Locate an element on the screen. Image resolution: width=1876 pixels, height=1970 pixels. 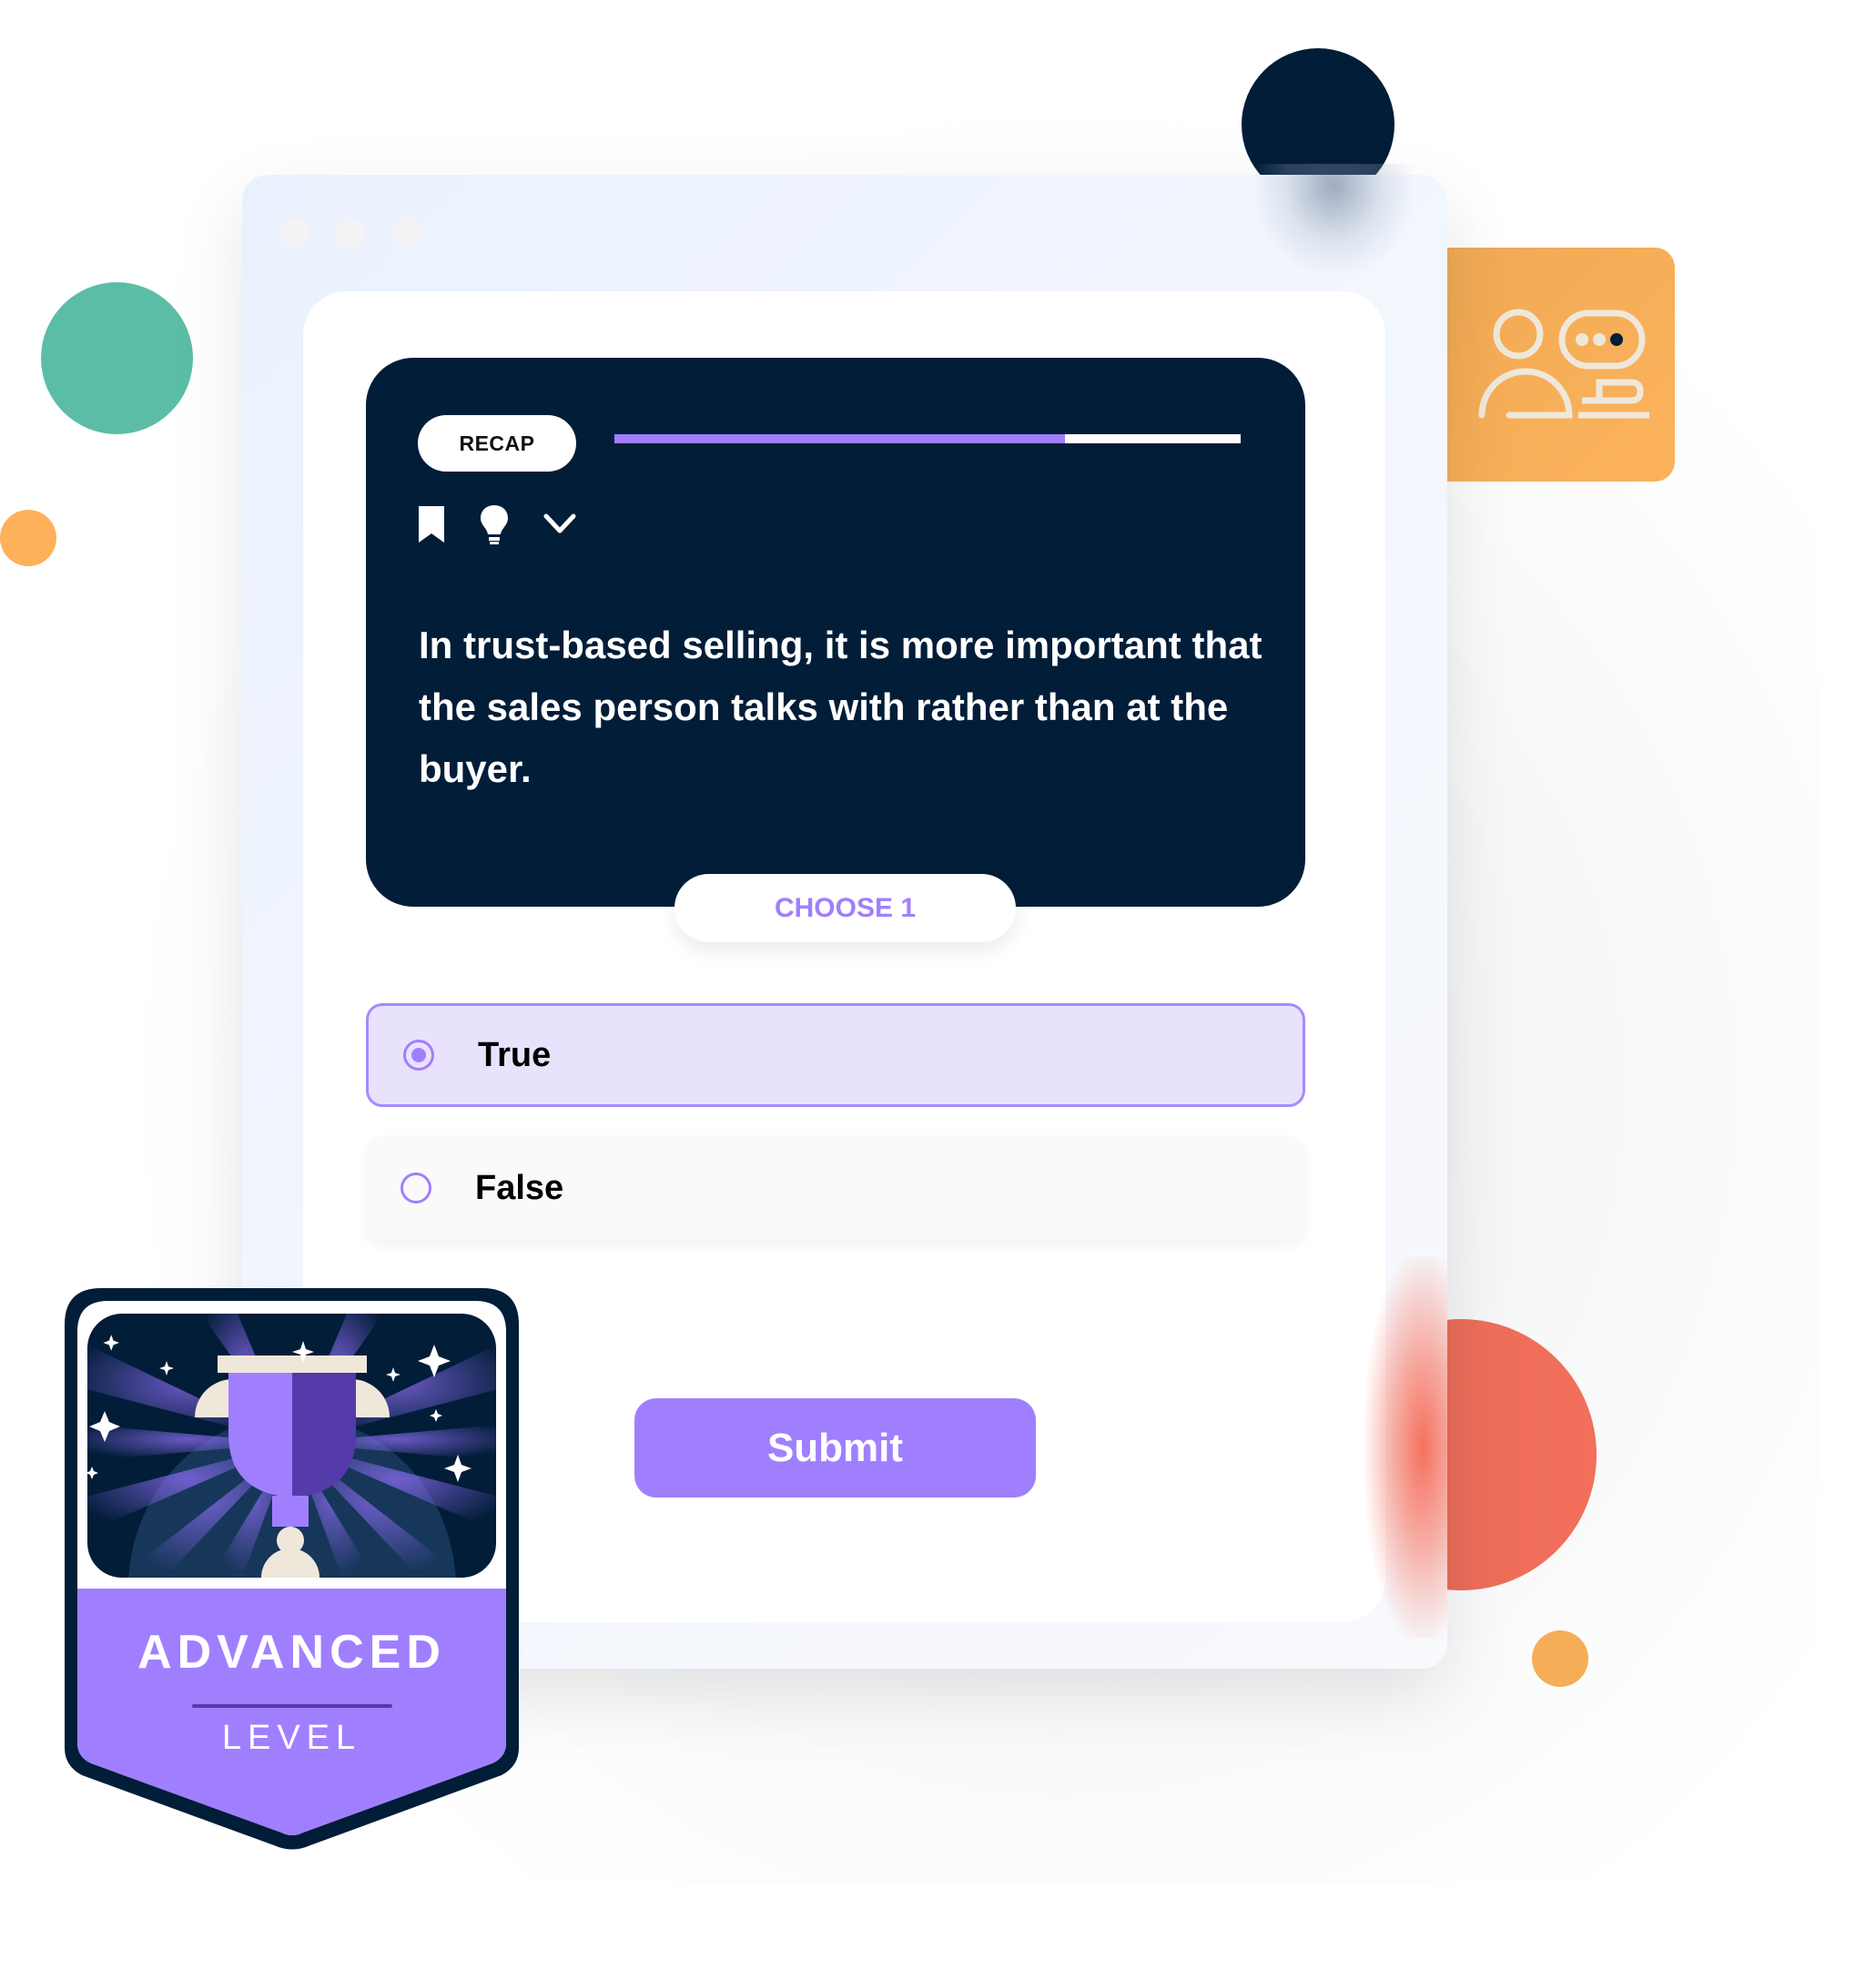
progress-fill is located at coordinates (840, 438).